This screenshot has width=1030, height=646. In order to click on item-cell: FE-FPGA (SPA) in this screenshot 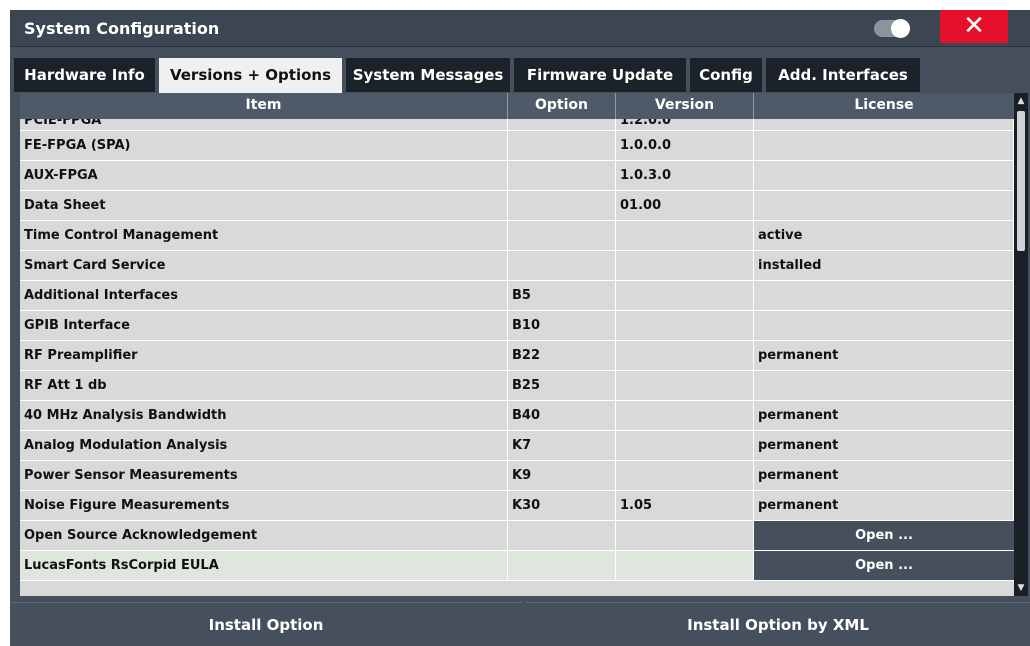, I will do `click(264, 145)`.